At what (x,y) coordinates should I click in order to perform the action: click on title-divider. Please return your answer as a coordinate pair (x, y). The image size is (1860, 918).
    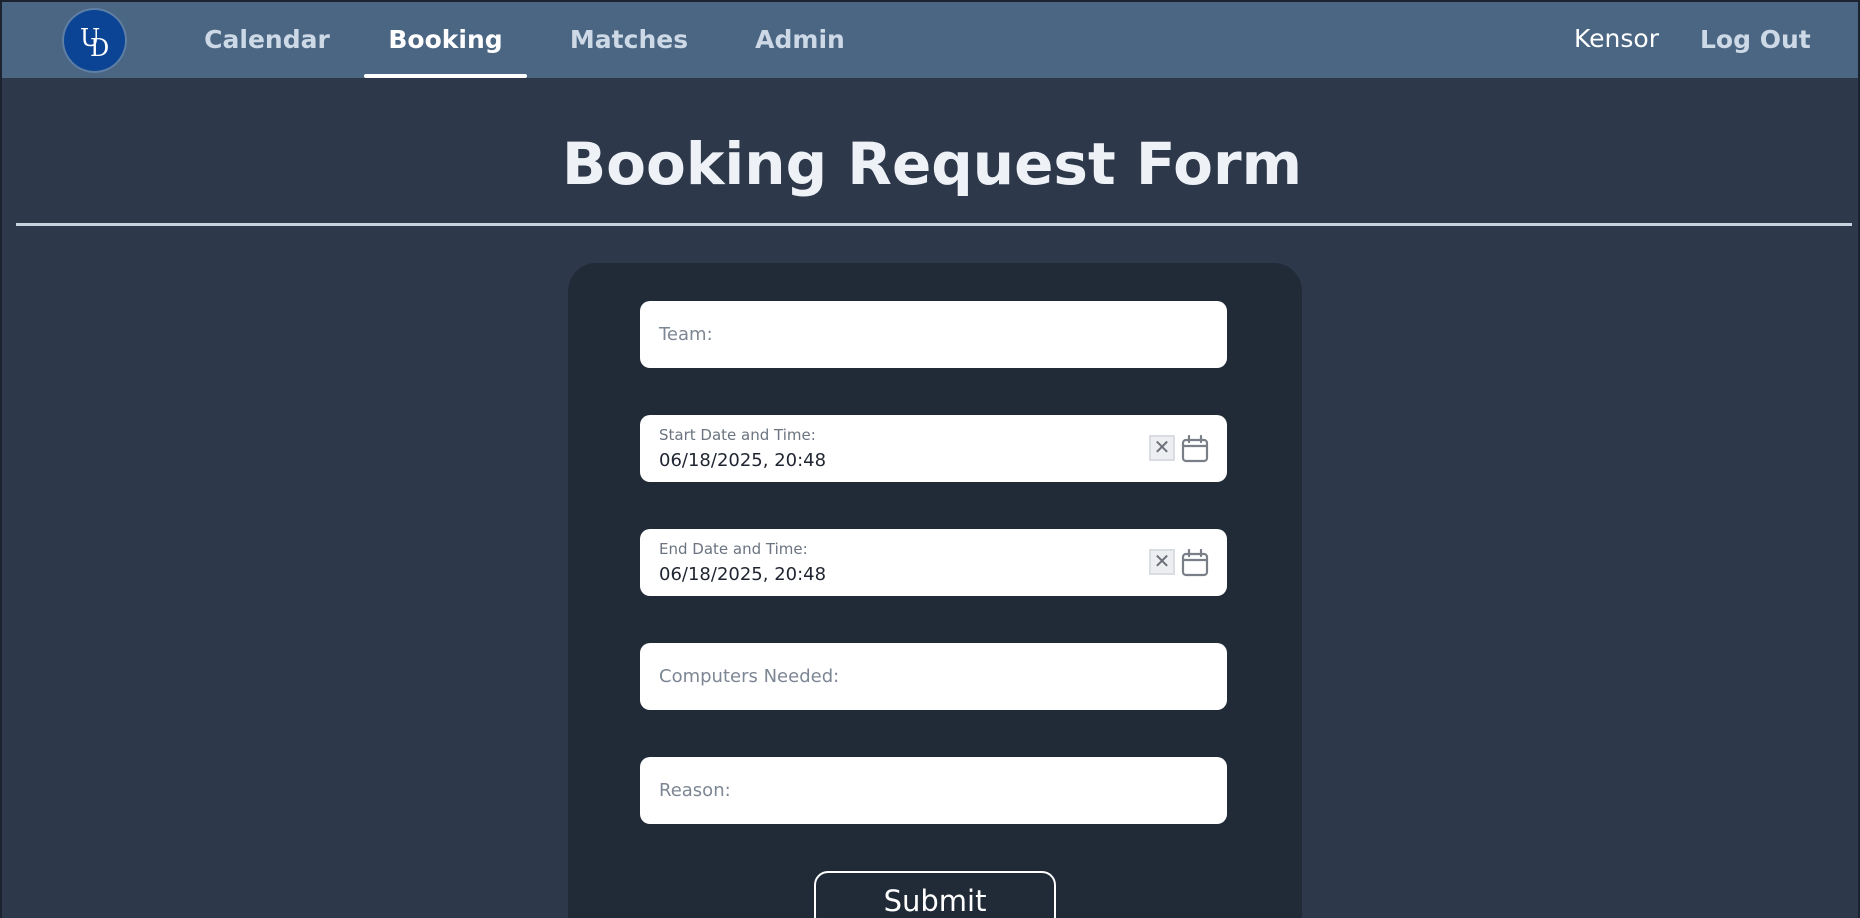
    Looking at the image, I should click on (934, 224).